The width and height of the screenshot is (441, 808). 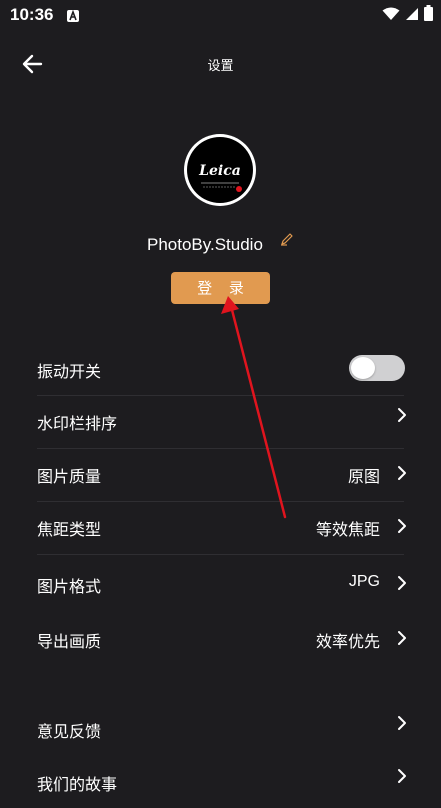 What do you see at coordinates (222, 782) in the screenshot?
I see `setting-row-our-story: 我们的故事` at bounding box center [222, 782].